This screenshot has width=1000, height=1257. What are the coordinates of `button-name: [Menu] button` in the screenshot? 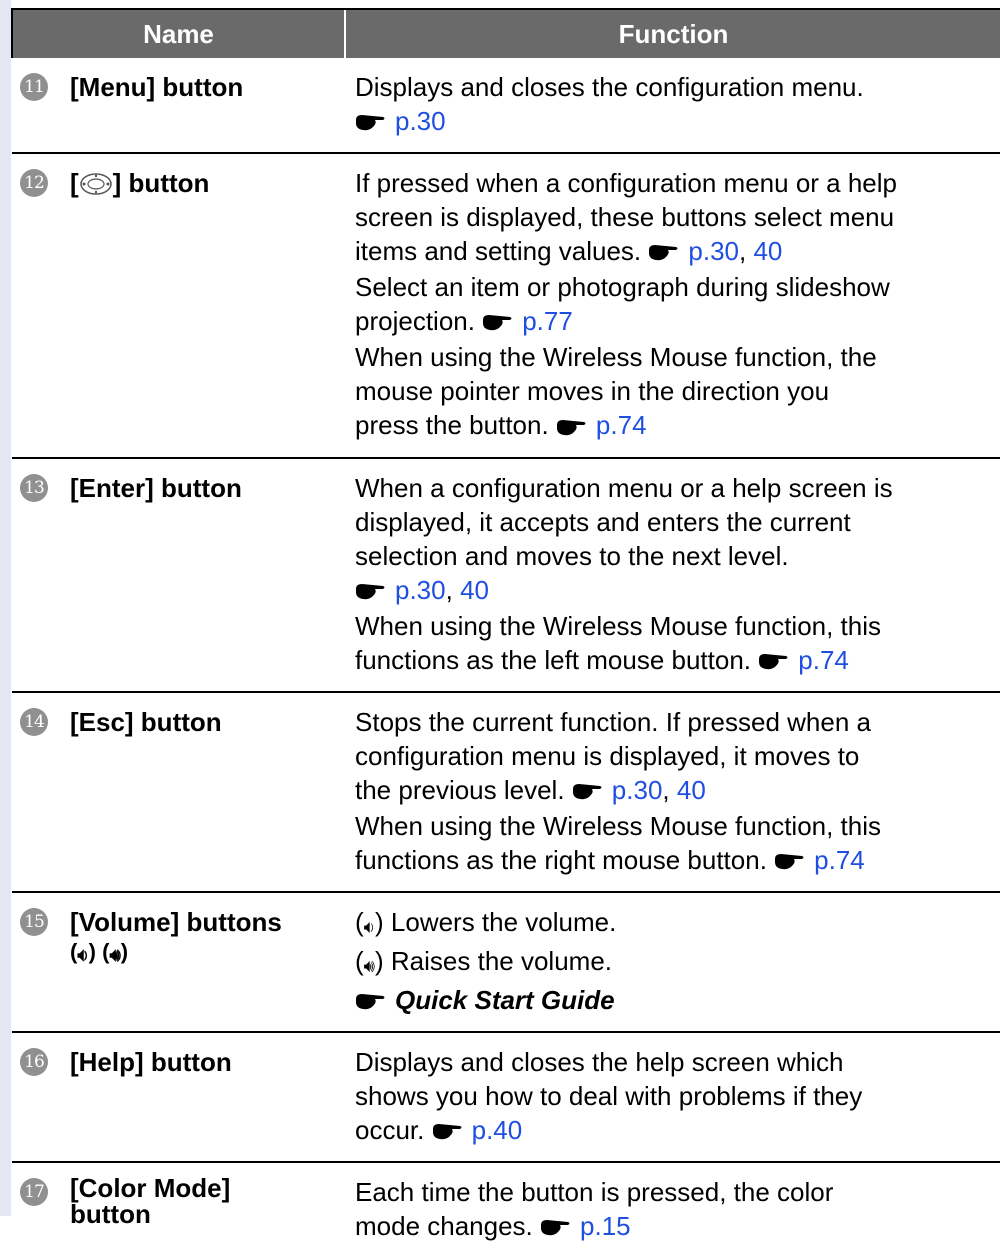 It's located at (157, 87).